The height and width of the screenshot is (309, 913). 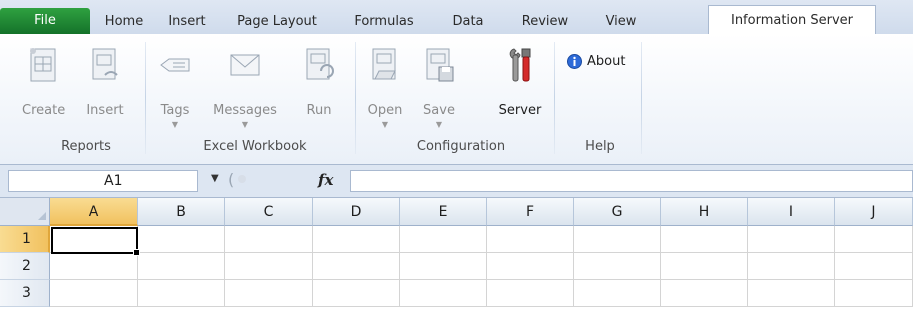 What do you see at coordinates (791, 266) in the screenshot?
I see `cell-i2` at bounding box center [791, 266].